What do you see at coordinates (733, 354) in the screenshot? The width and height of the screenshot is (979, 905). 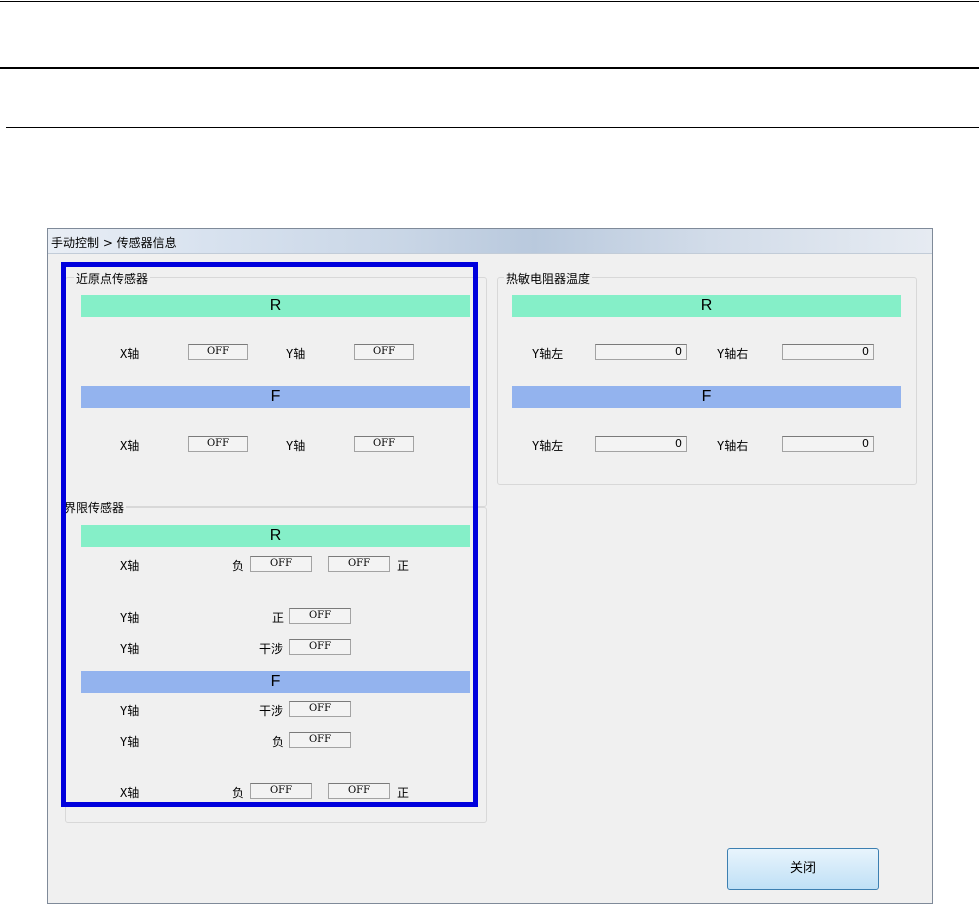 I see `thermistor-r-right-label: Y轴右` at bounding box center [733, 354].